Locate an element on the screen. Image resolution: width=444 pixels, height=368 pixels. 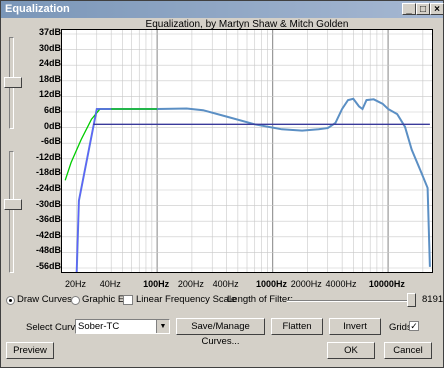
y-tick-label: -30dB is located at coordinates (48, 203).